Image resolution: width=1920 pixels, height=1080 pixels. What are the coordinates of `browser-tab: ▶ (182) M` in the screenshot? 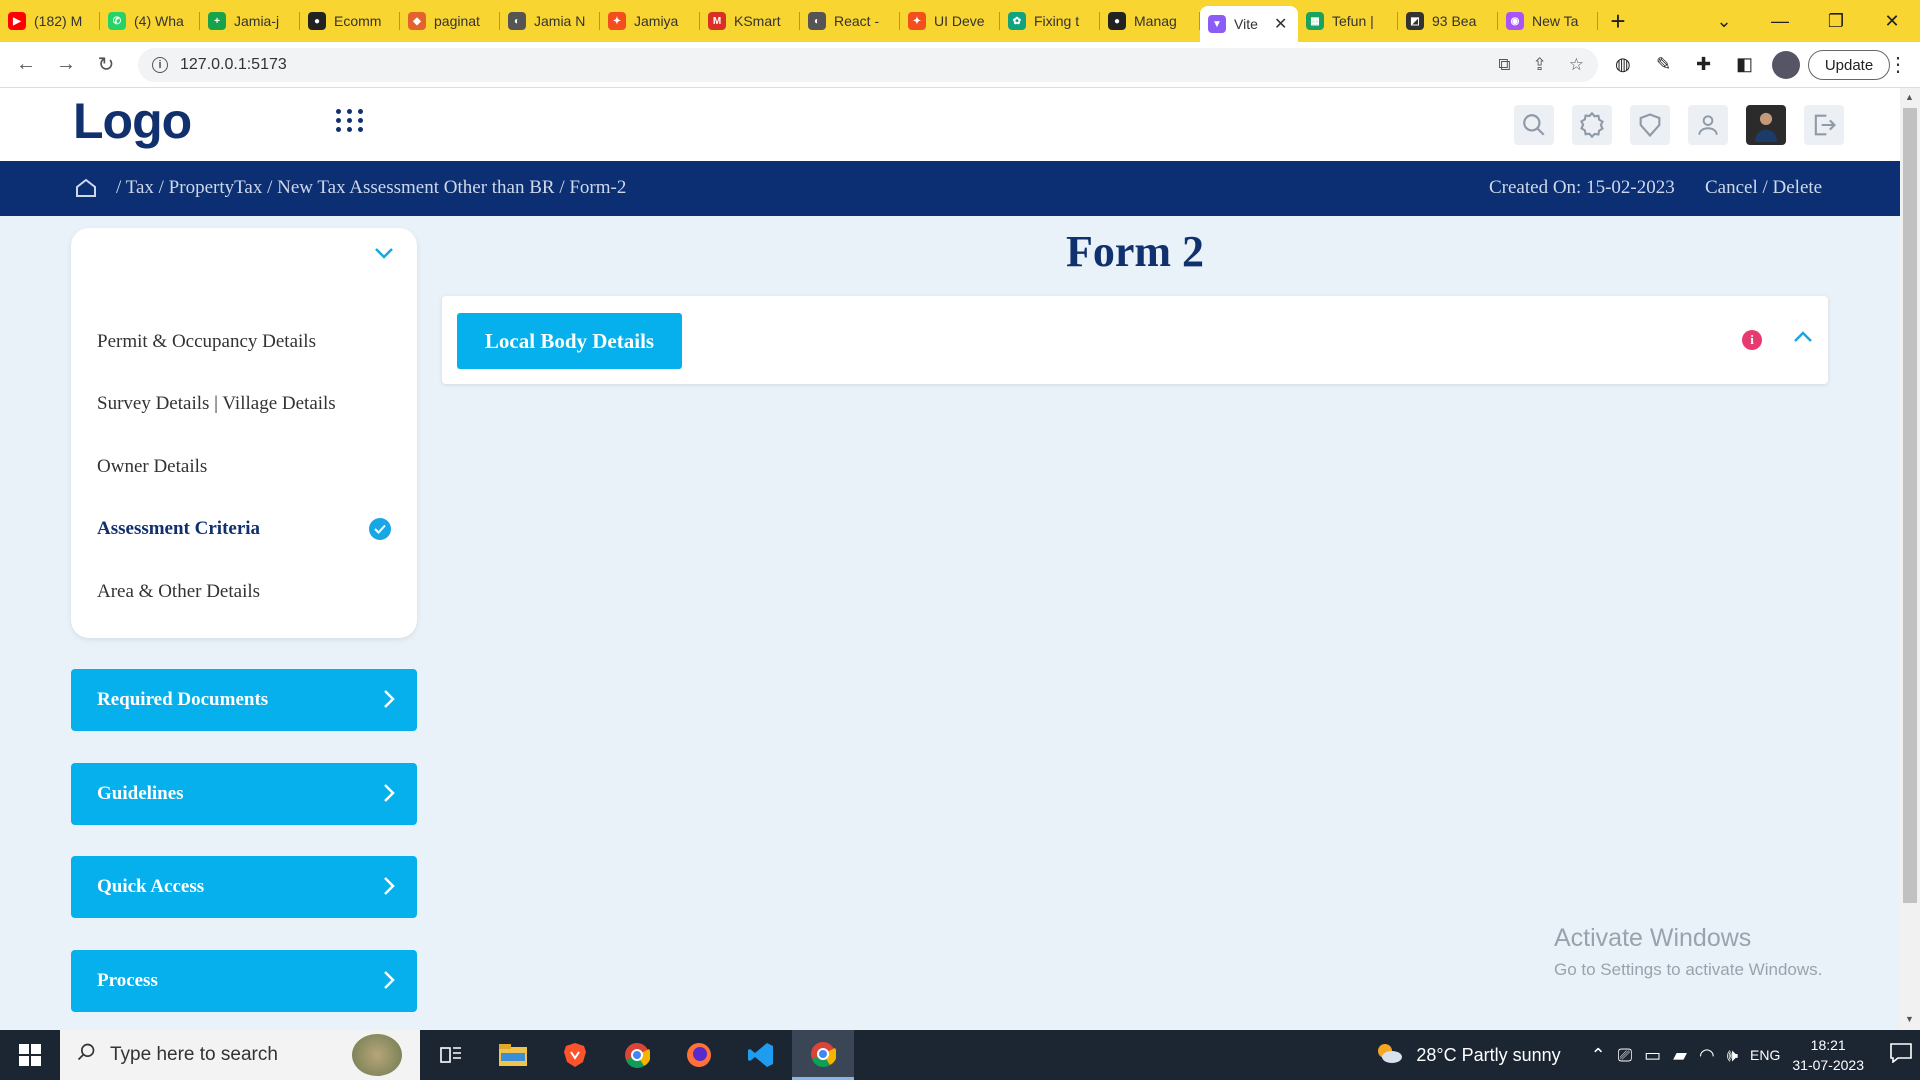 It's located at (50, 21).